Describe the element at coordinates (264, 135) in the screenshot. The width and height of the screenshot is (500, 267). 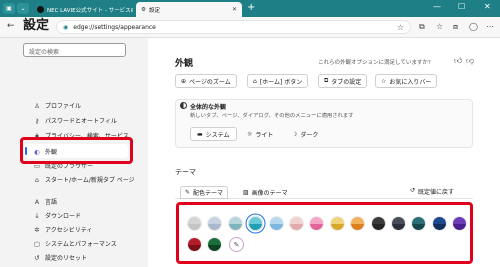
I see `mode-label: ライト` at that location.